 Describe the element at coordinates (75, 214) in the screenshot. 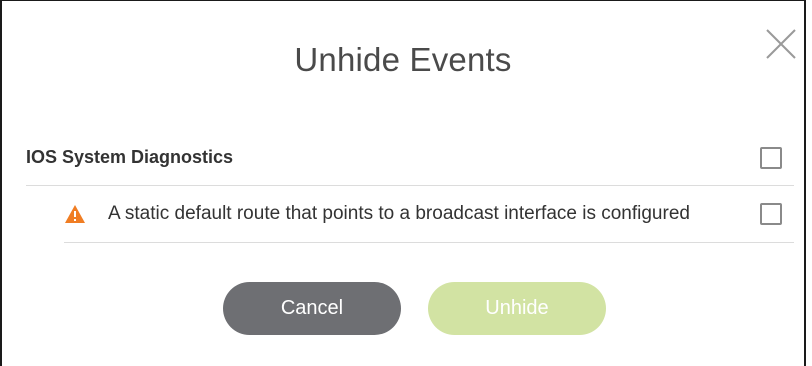

I see `warning-icon` at that location.